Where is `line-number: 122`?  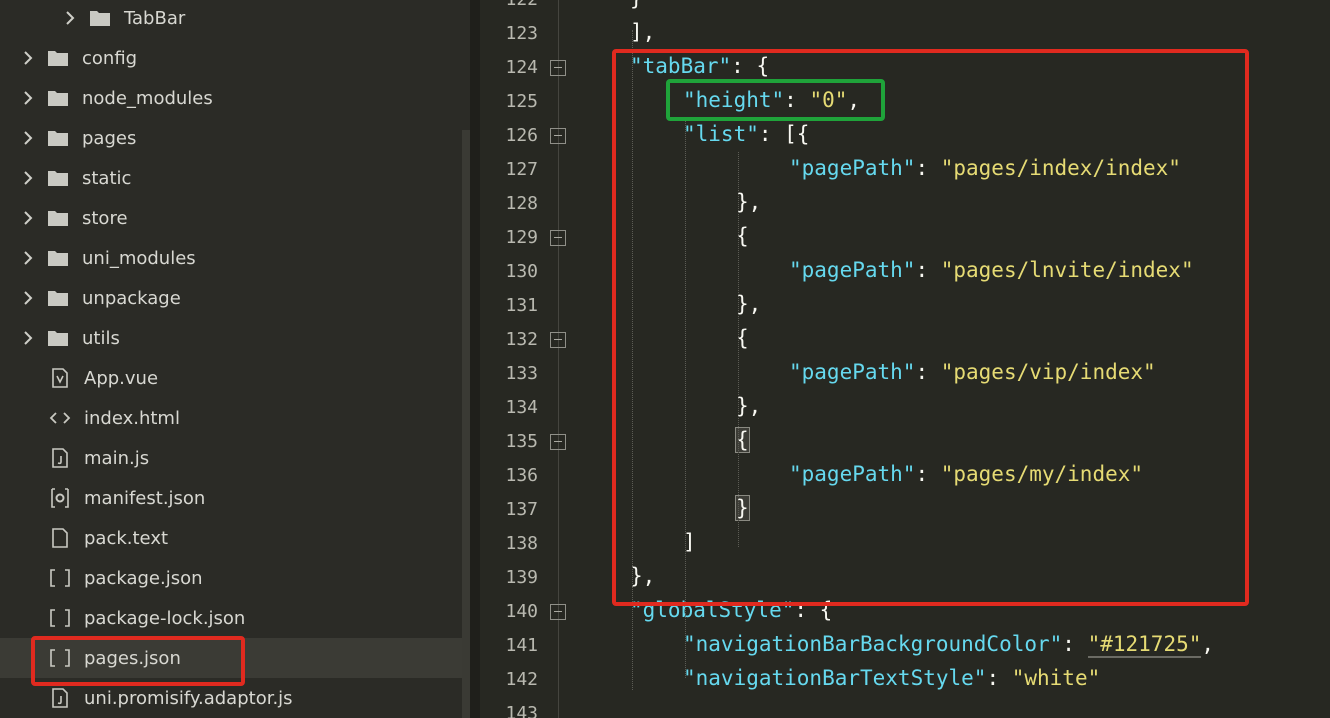 line-number: 122 is located at coordinates (509, 5).